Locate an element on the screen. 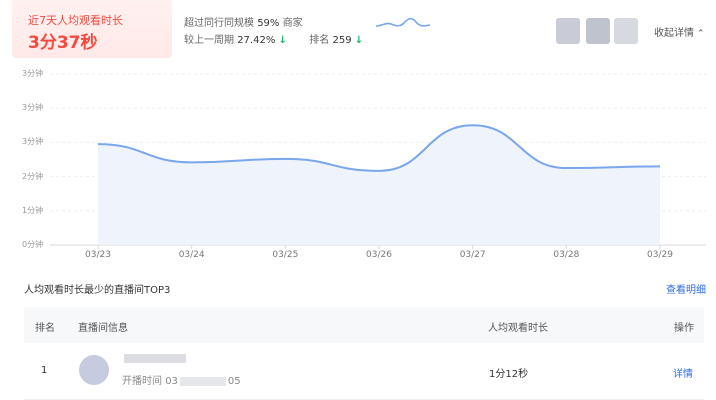 The height and width of the screenshot is (400, 716). x-tick-label: 03/23 is located at coordinates (98, 255).